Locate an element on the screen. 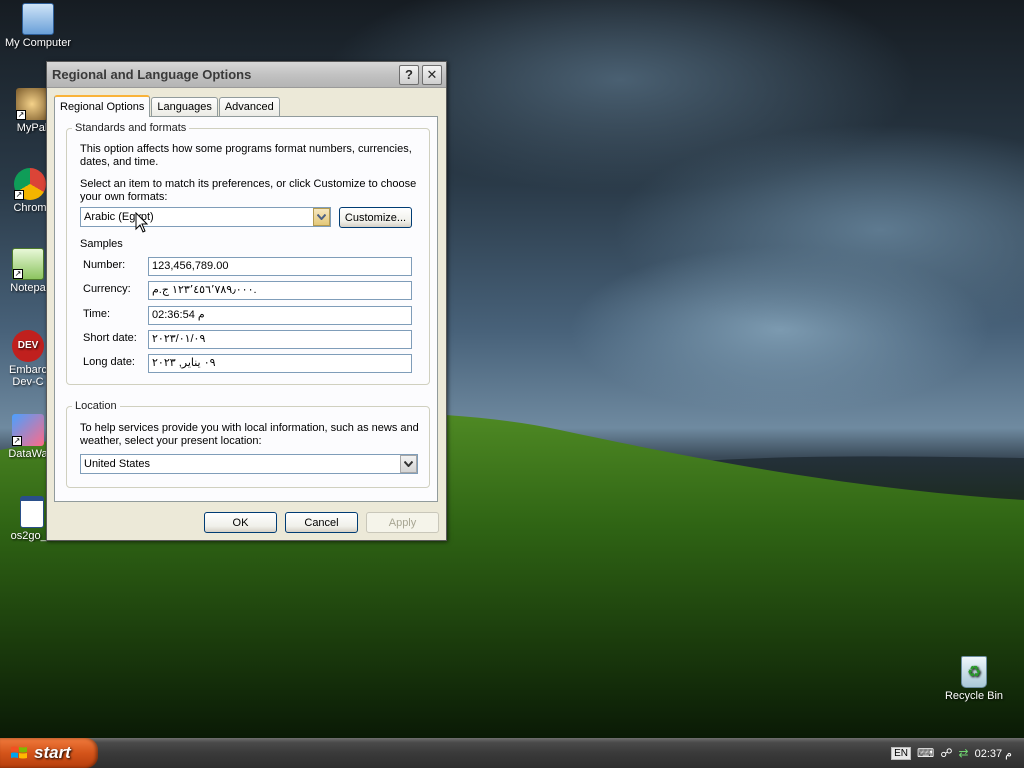 This screenshot has height=768, width=1024. taskbar: start EN ⌨ ☍ ⇄ م 02:37 is located at coordinates (512, 753).